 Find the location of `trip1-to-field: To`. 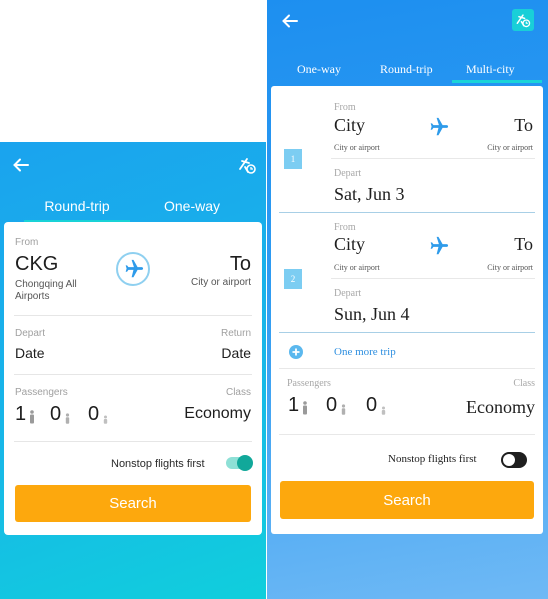

trip1-to-field: To is located at coordinates (523, 125).